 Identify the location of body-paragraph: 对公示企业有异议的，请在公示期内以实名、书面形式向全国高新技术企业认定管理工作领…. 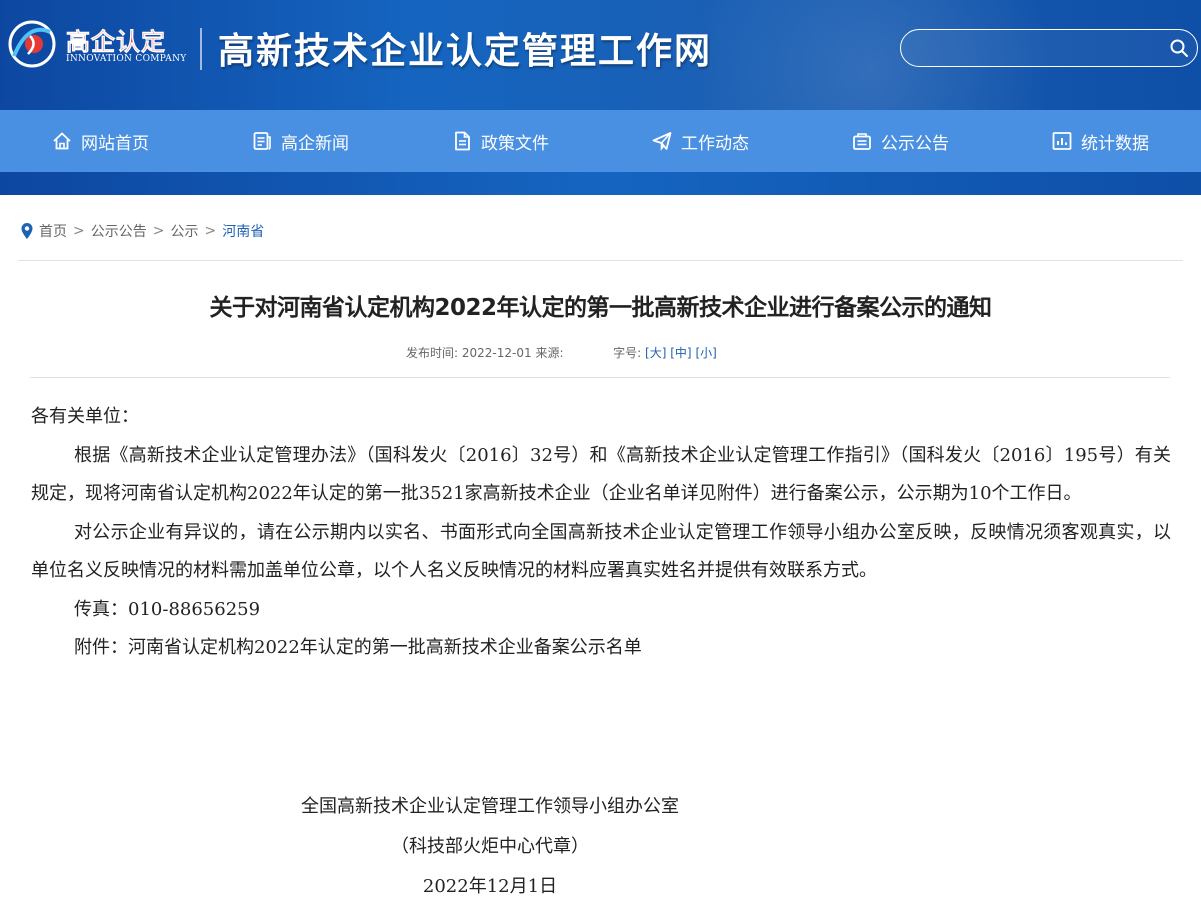
(601, 551).